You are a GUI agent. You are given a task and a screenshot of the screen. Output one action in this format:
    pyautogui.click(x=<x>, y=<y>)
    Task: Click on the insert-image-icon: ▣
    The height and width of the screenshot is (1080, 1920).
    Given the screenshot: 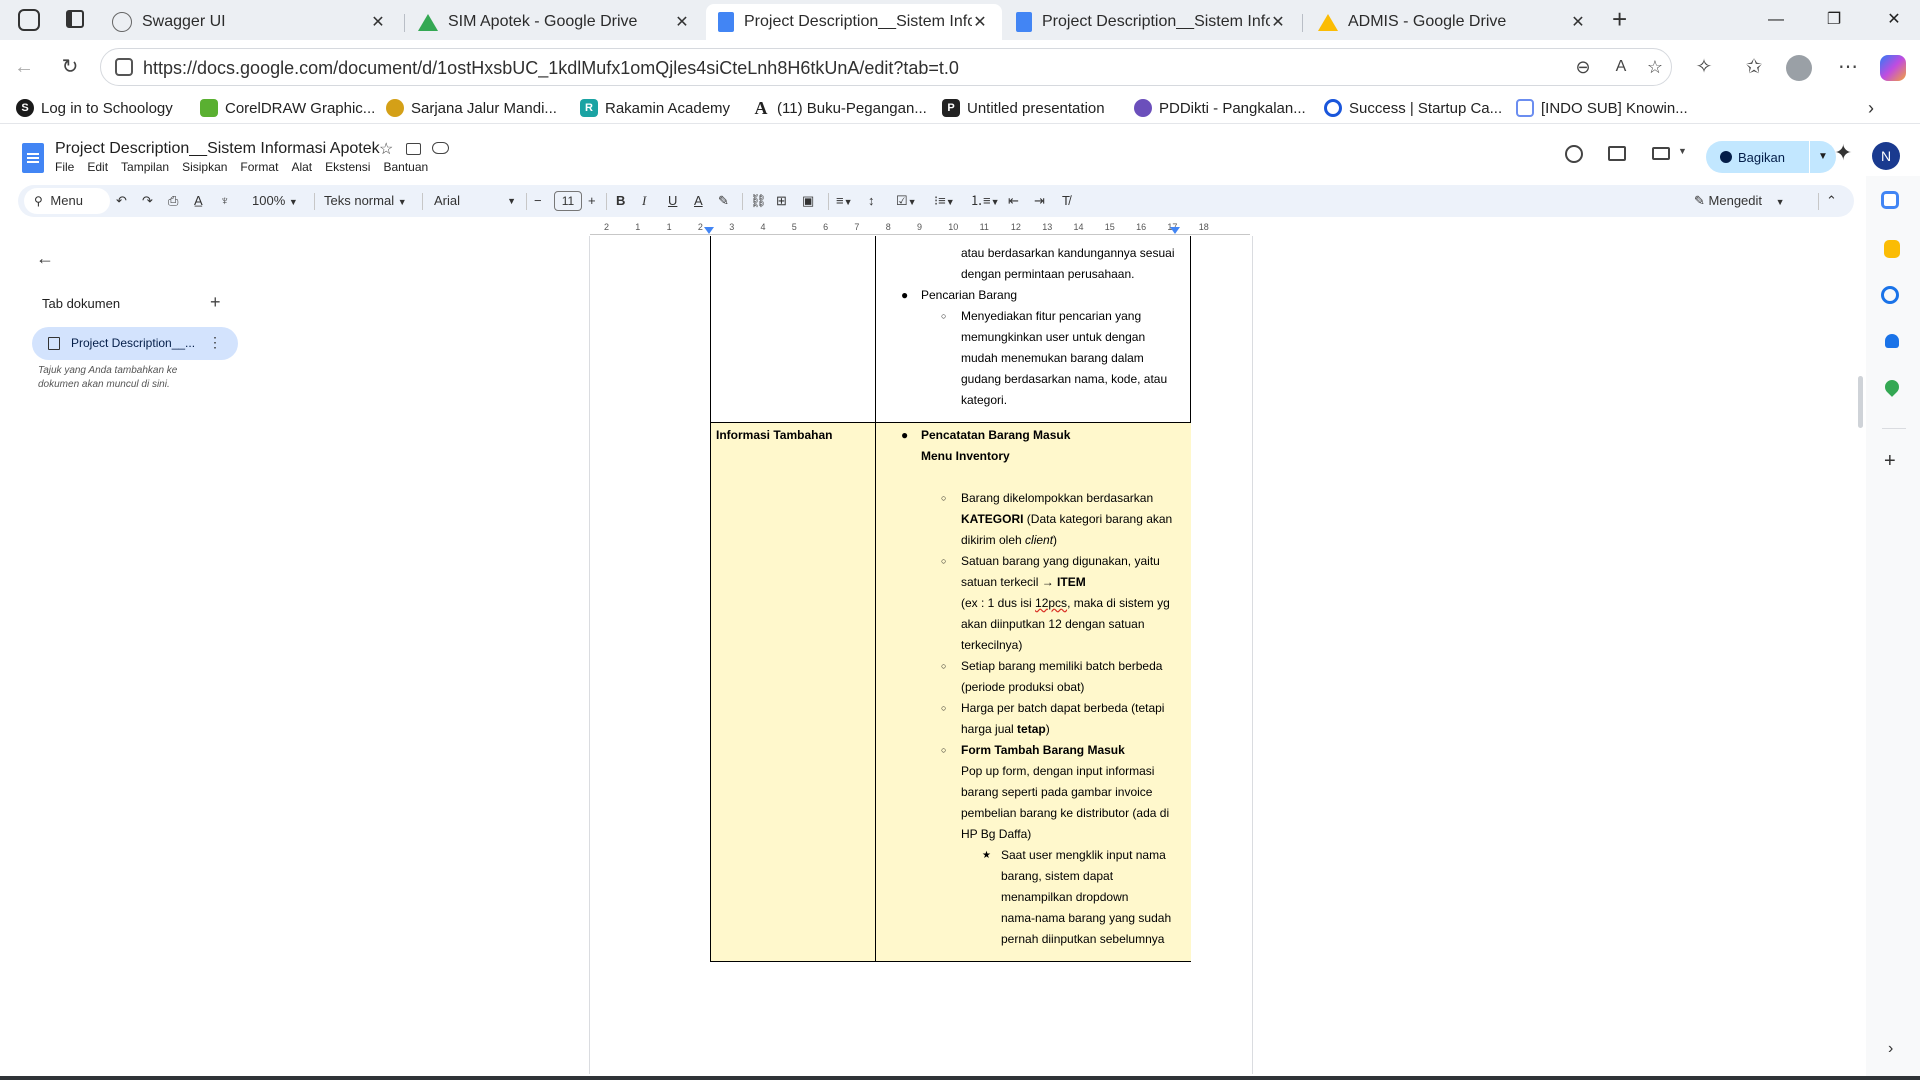 What is the action you would take?
    pyautogui.click(x=808, y=201)
    